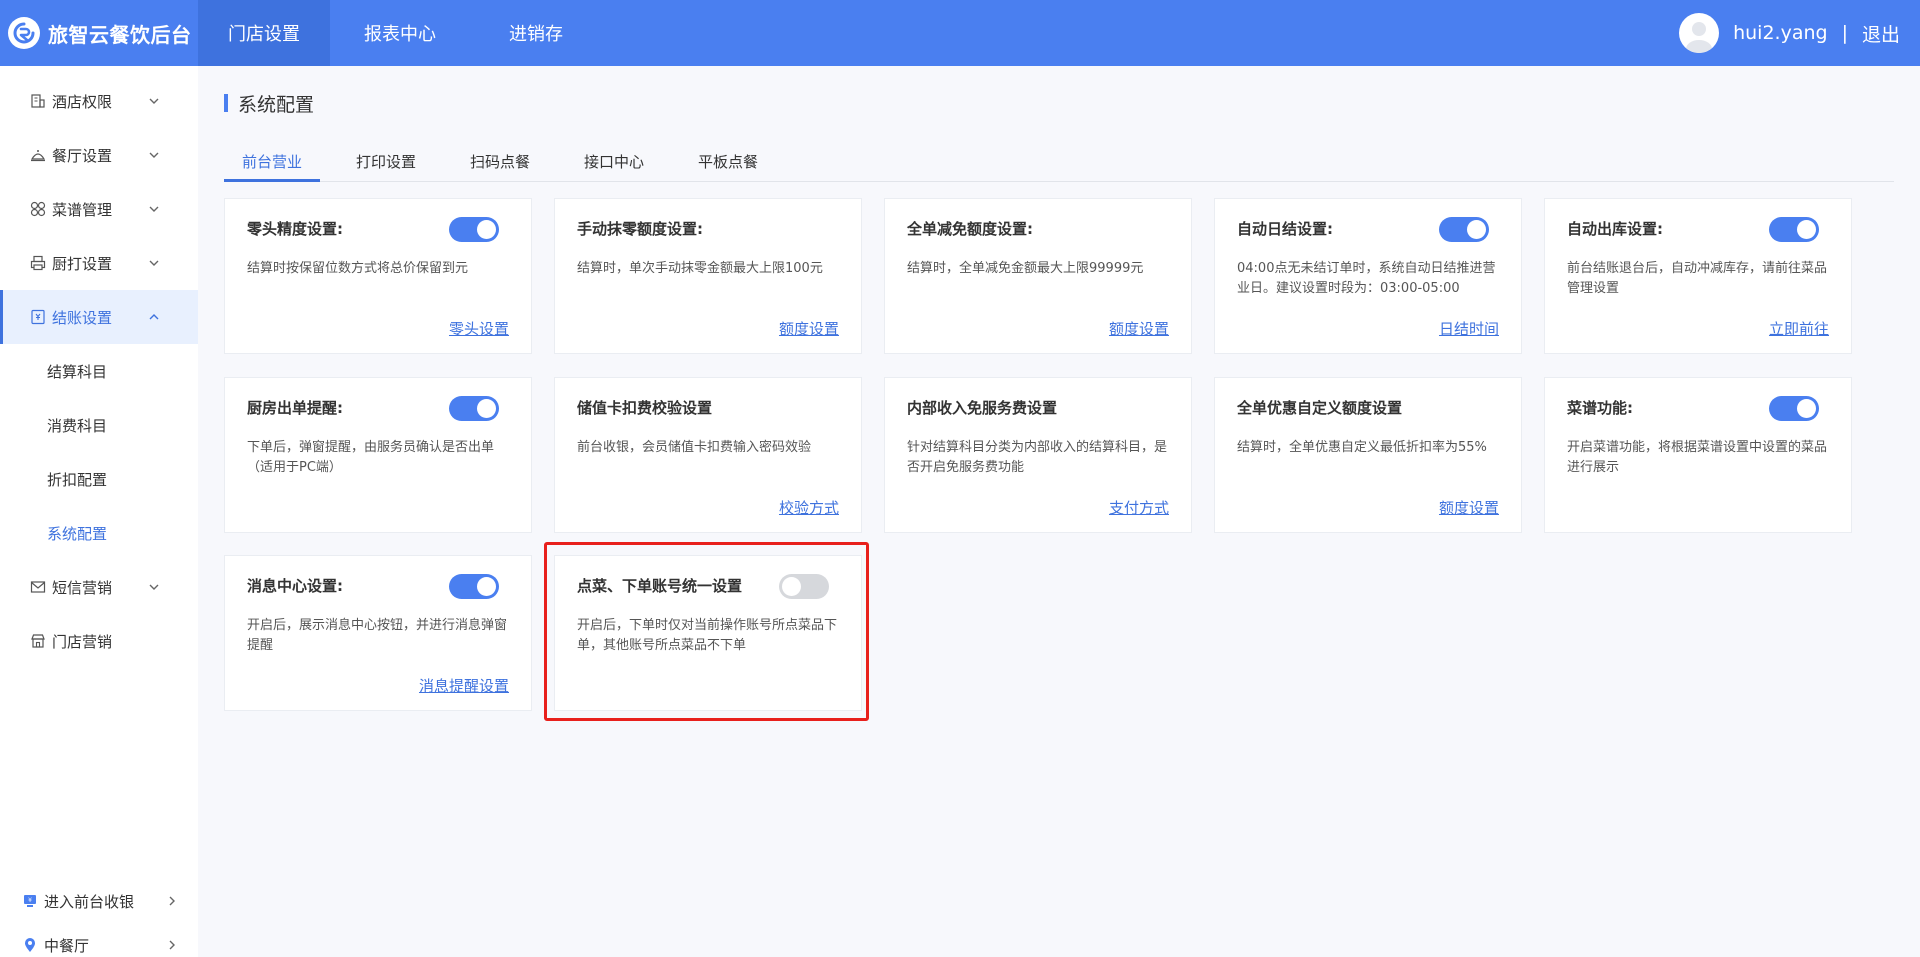  What do you see at coordinates (154, 317) in the screenshot?
I see `chevron-up-icon` at bounding box center [154, 317].